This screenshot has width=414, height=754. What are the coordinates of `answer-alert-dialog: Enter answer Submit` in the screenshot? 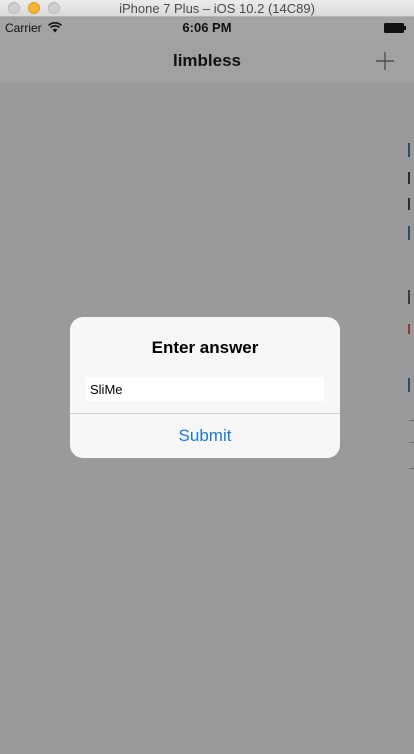 It's located at (205, 387).